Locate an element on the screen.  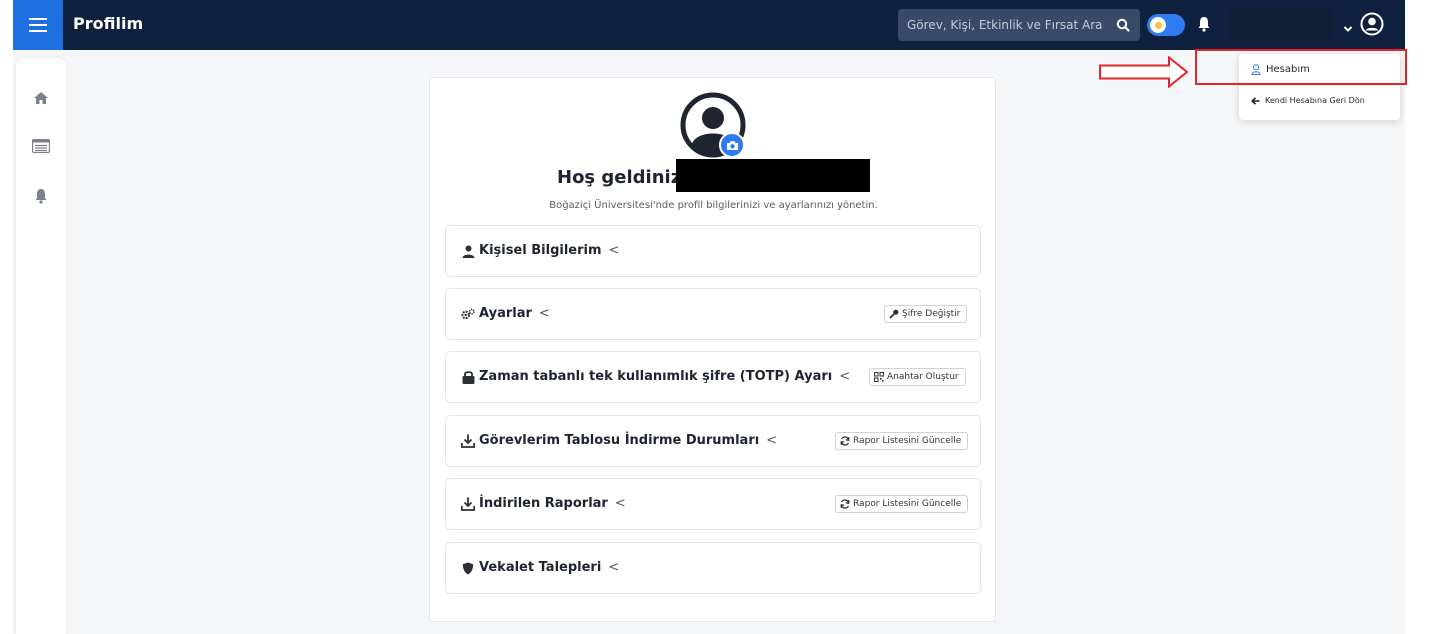
shield-icon is located at coordinates (468, 568).